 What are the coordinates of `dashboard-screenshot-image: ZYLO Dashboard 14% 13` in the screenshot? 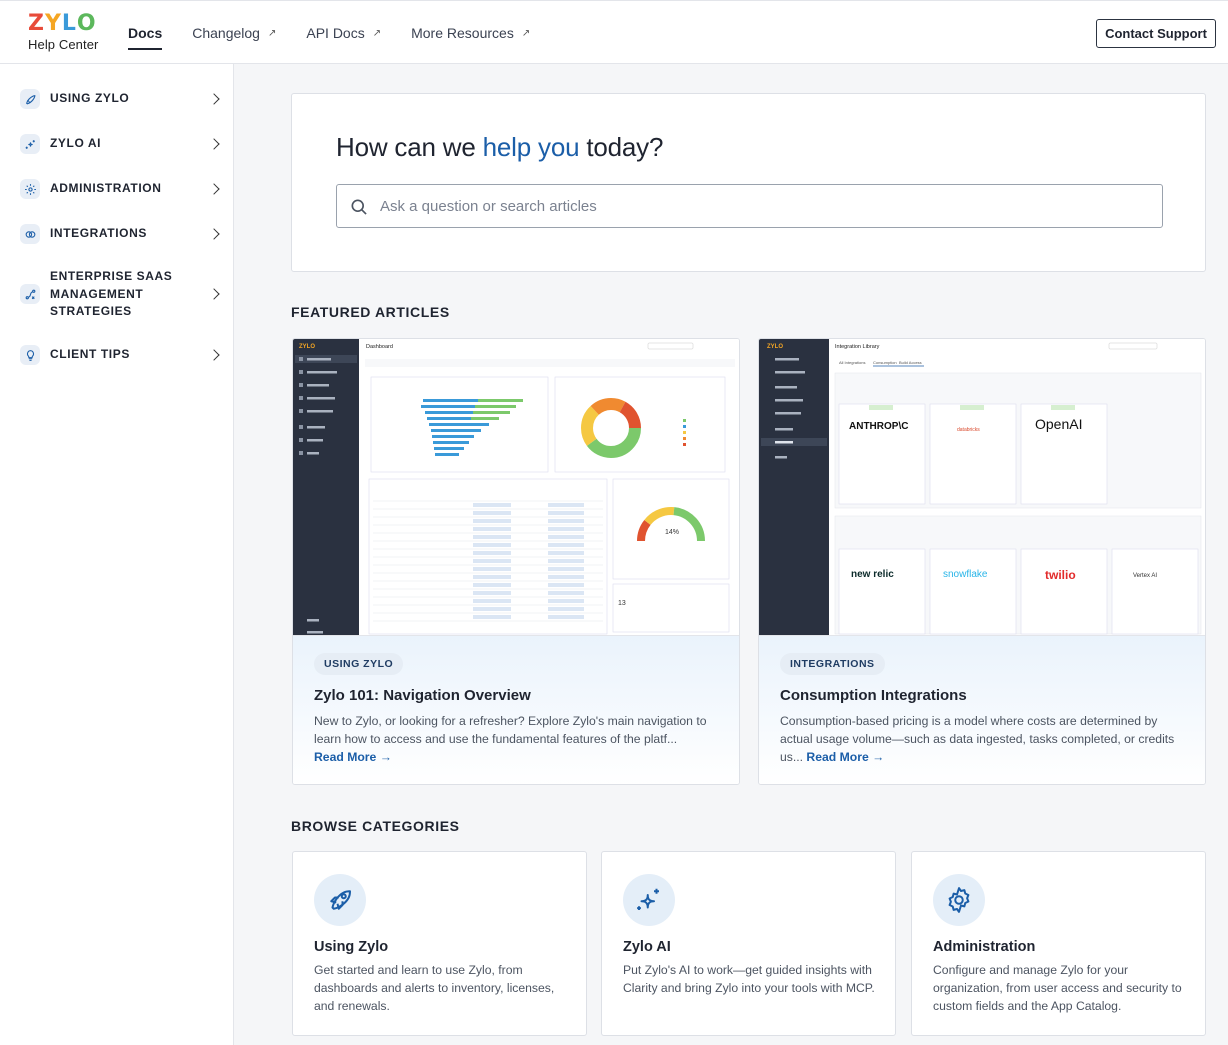 It's located at (516, 487).